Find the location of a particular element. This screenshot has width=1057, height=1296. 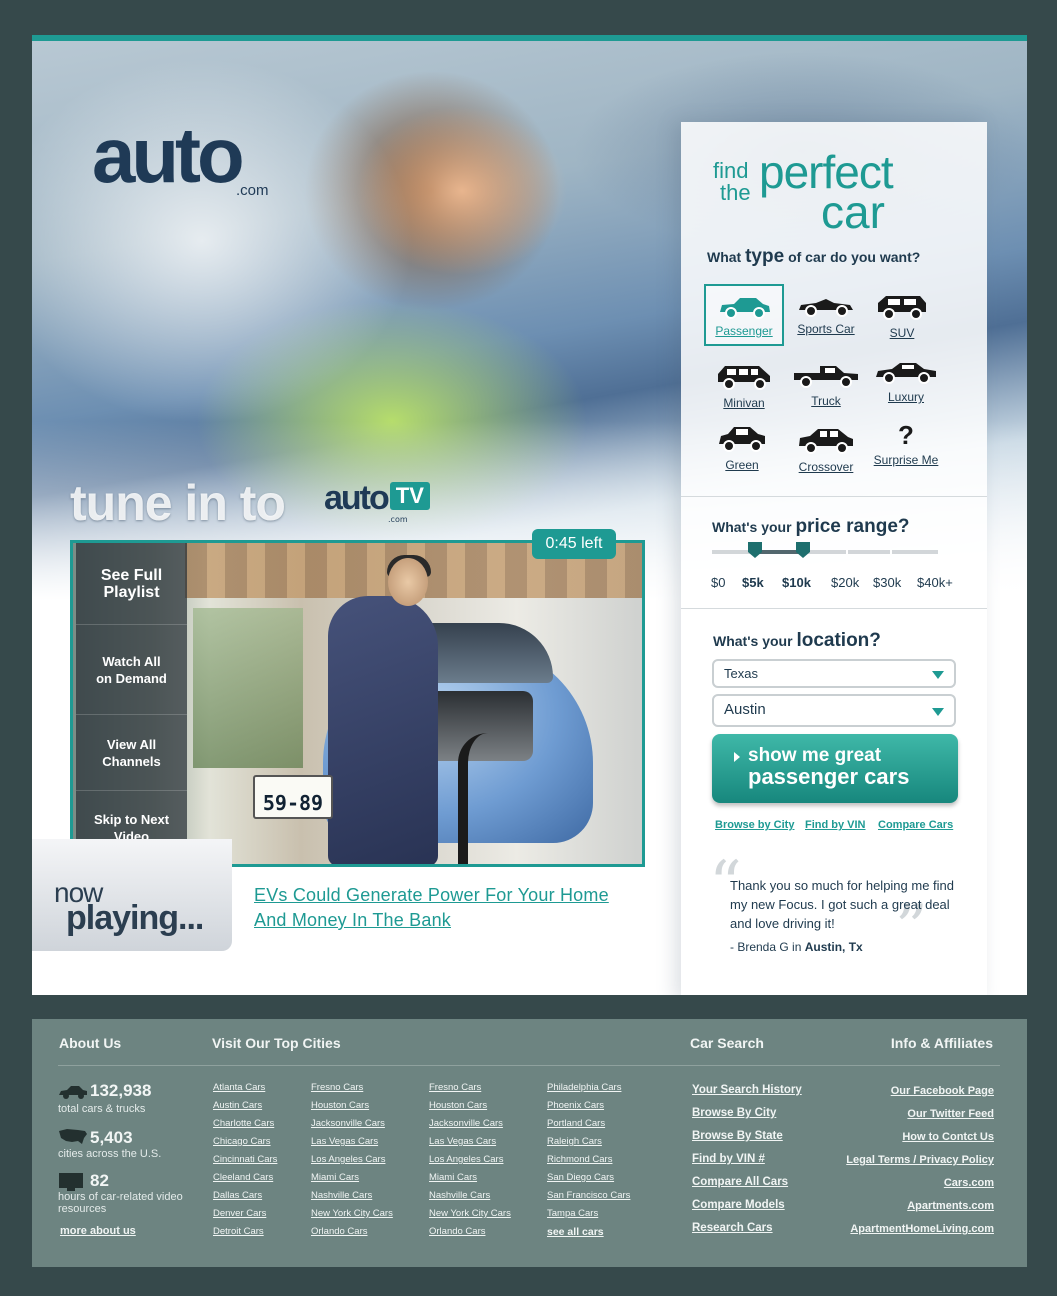

city-link: Detroit Cars is located at coordinates (238, 1231).